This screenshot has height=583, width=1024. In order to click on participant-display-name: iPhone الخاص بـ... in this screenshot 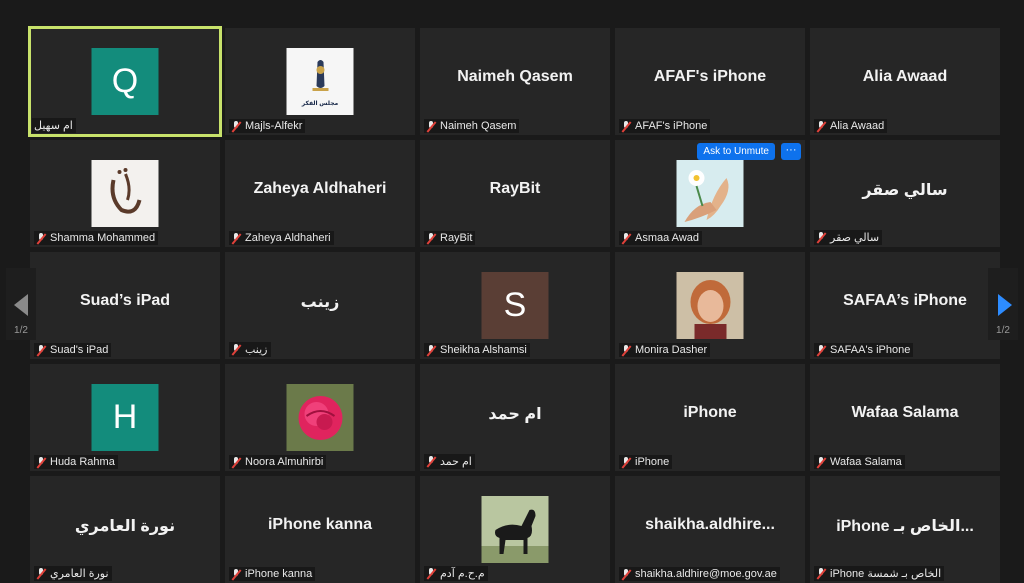, I will do `click(905, 526)`.